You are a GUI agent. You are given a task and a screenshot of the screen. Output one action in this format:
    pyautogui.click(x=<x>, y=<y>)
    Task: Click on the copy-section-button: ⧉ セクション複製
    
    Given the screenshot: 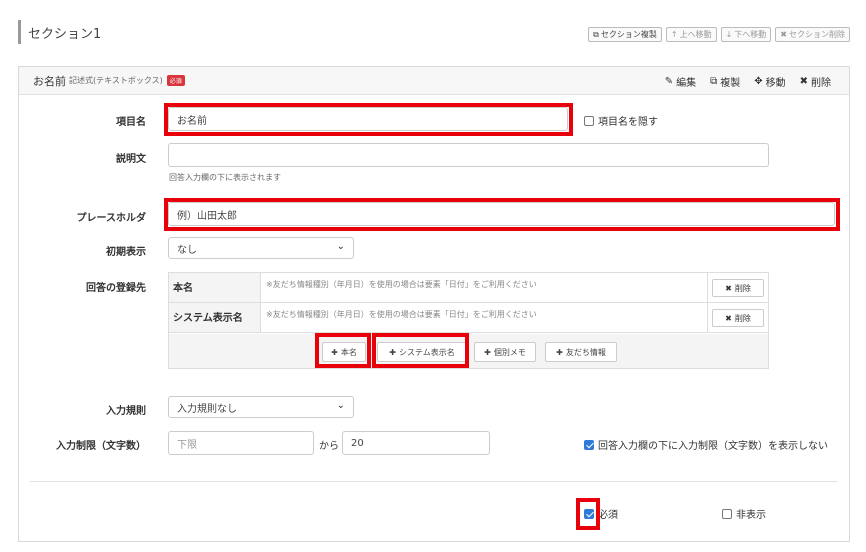 What is the action you would take?
    pyautogui.click(x=625, y=34)
    